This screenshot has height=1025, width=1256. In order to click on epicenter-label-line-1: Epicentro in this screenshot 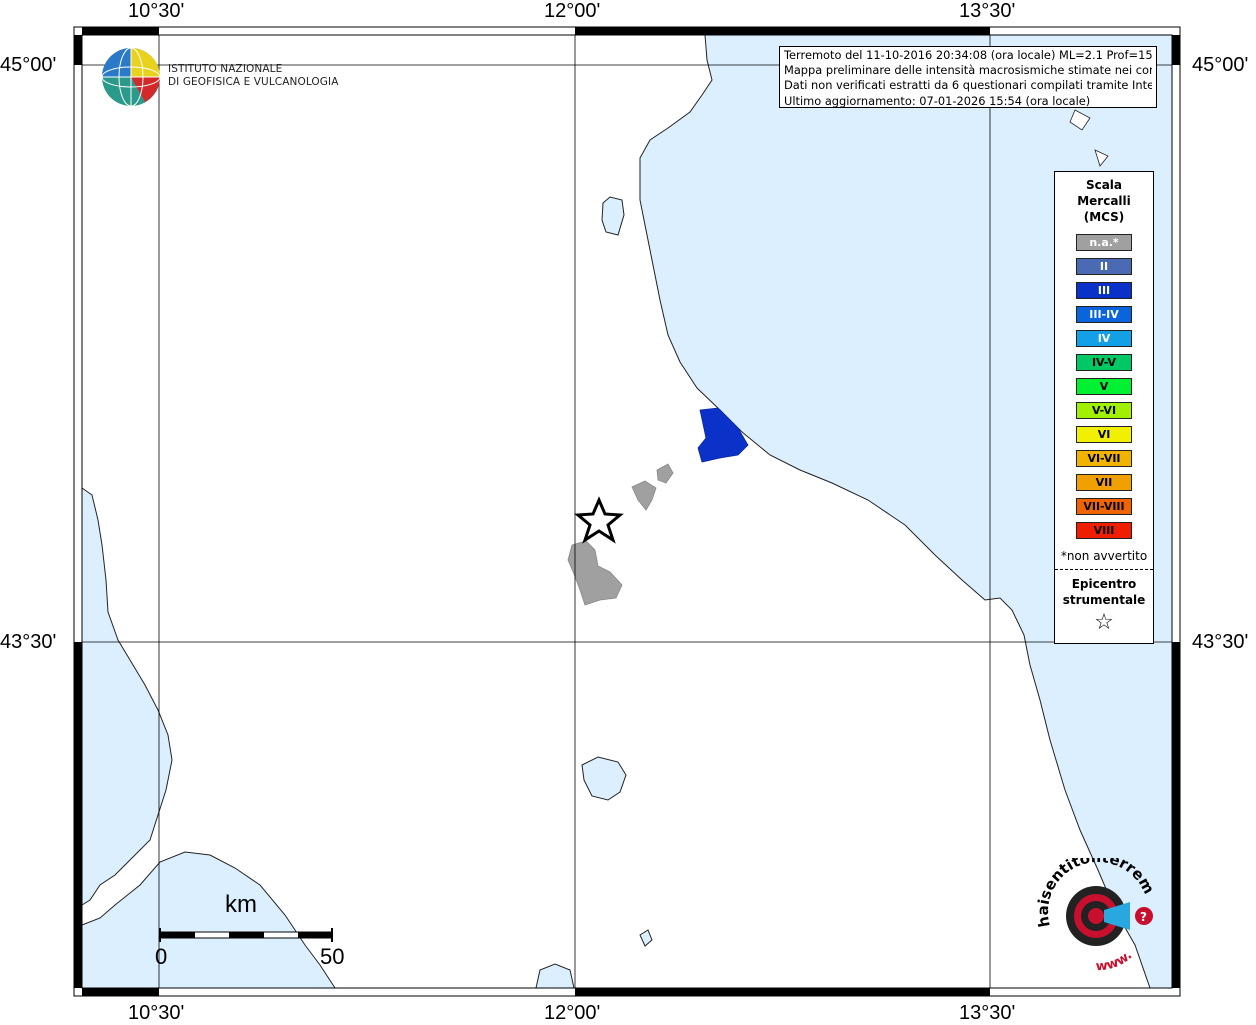, I will do `click(1104, 584)`.